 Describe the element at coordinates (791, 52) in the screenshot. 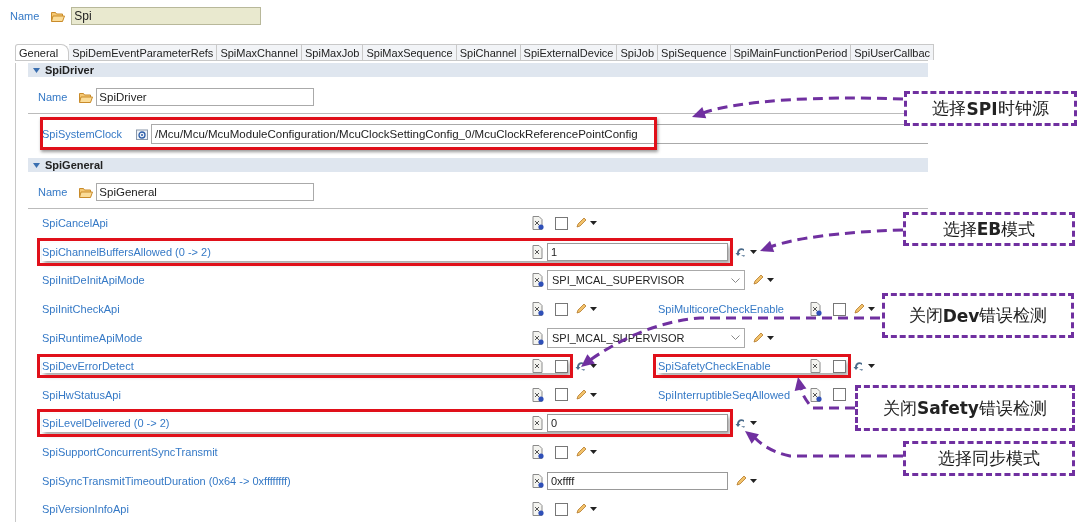

I see `tab: SpiMainFunctionPeriod` at that location.